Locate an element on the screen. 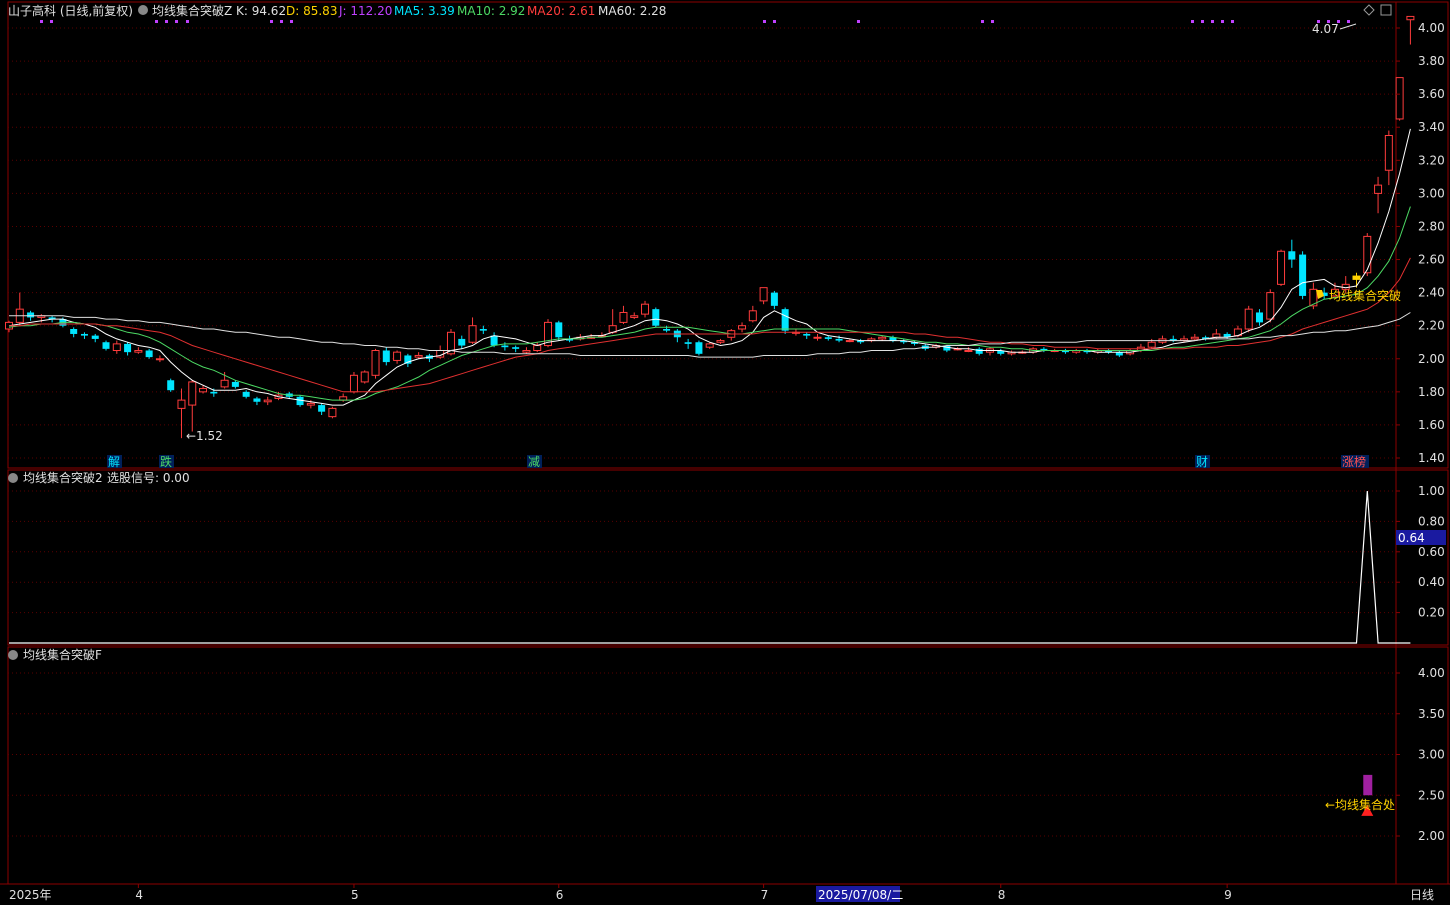 This screenshot has width=1450, height=905. price-tick-label: 2.60 is located at coordinates (1431, 260).